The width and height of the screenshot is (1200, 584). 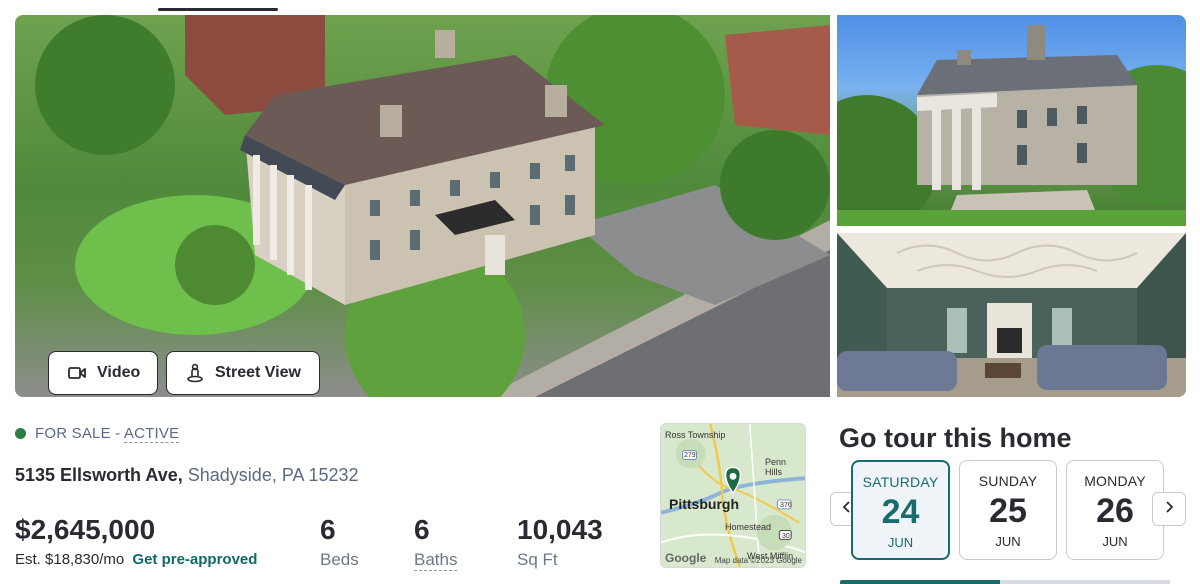 I want to click on listing-status: FOR SALE - ACTIVE, so click(x=97, y=434).